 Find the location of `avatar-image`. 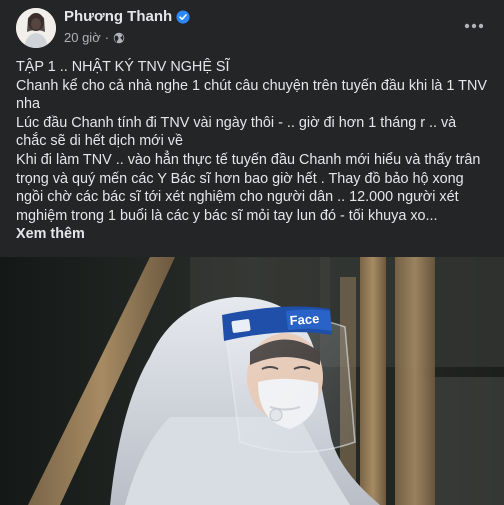

avatar-image is located at coordinates (36, 28).